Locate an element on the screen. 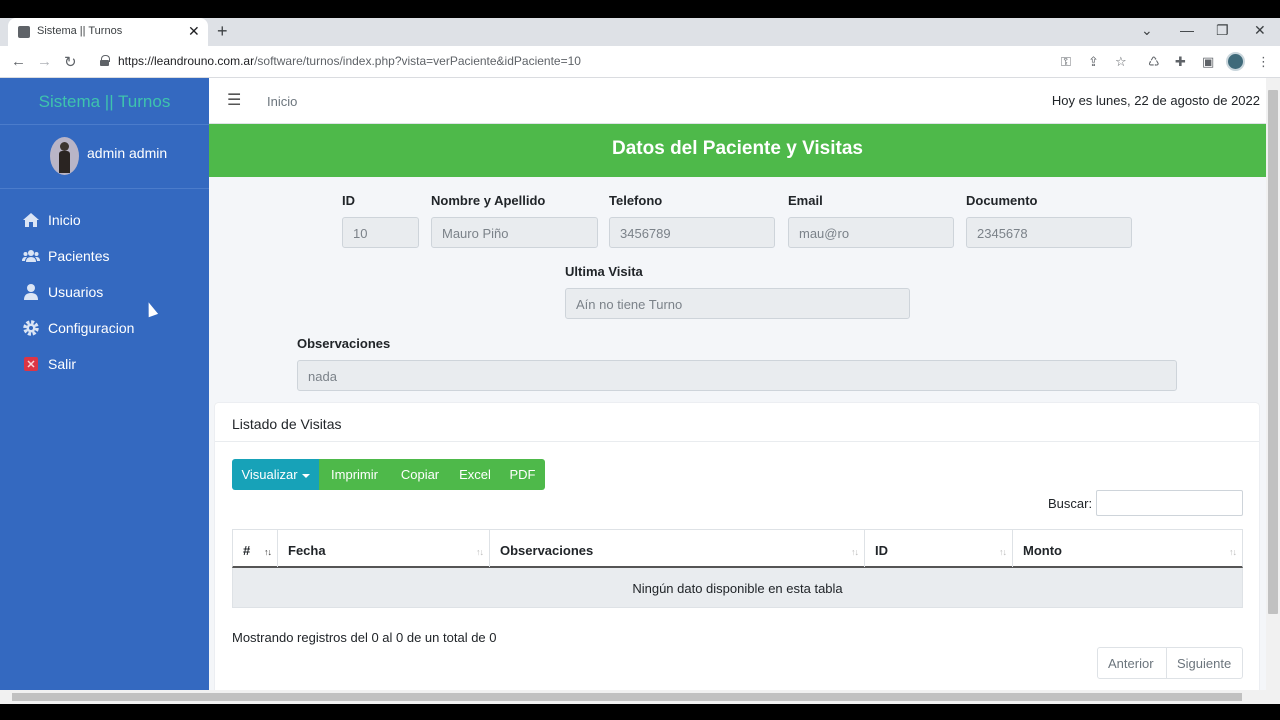 The width and height of the screenshot is (1280, 720). sidebar-item-label: Usuarios is located at coordinates (76, 292).